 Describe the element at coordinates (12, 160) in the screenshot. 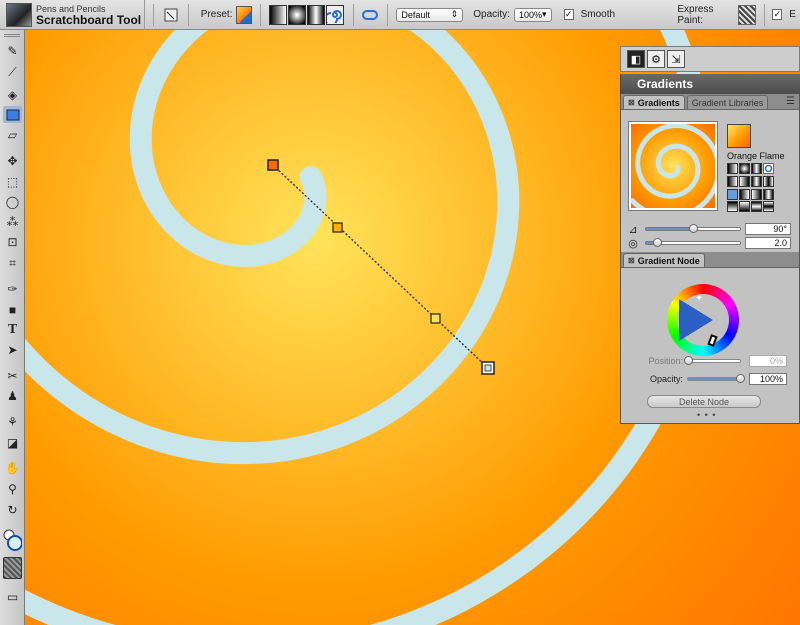

I see `transform-icon: ✥` at that location.